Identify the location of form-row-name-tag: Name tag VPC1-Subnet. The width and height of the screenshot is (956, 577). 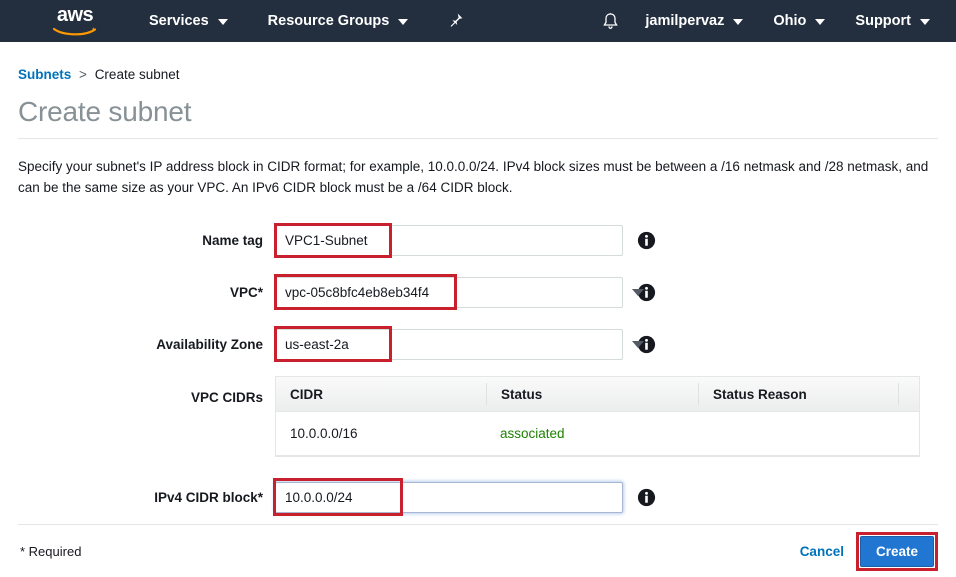
(478, 240).